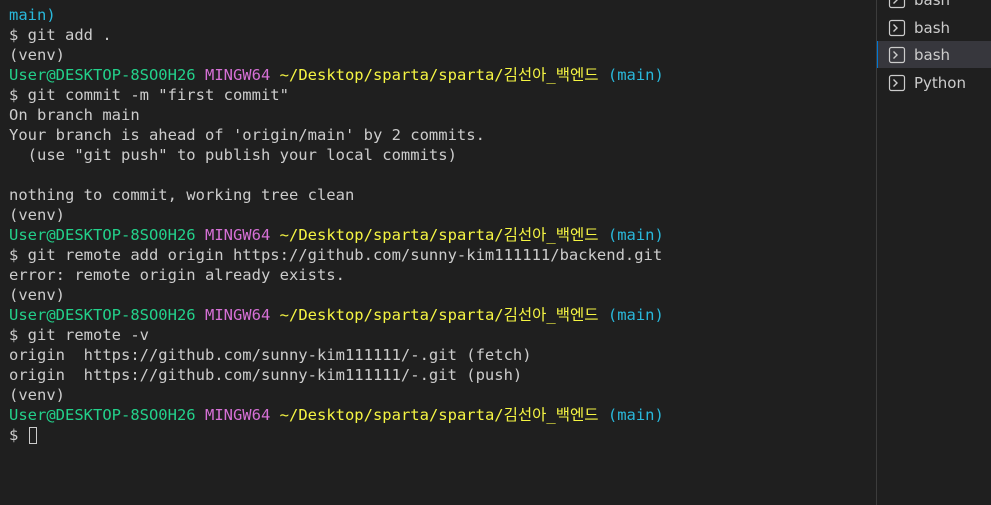 This screenshot has height=505, width=991. Describe the element at coordinates (336, 35) in the screenshot. I see `terminal-line: $ git add .` at that location.